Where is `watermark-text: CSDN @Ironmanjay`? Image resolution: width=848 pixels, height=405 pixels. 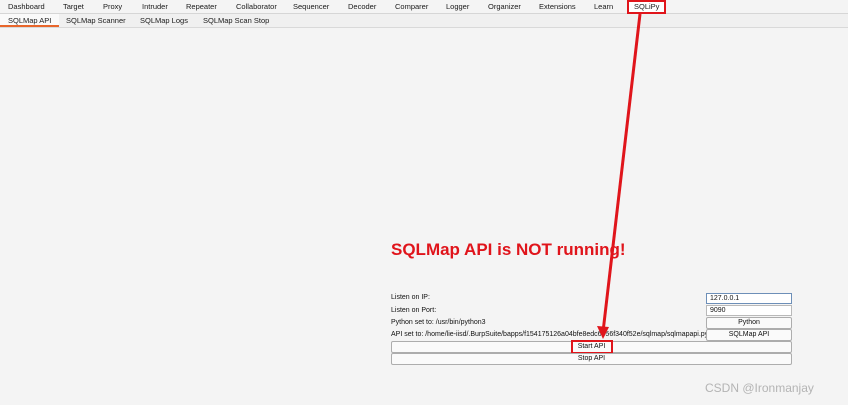 watermark-text: CSDN @Ironmanjay is located at coordinates (759, 388).